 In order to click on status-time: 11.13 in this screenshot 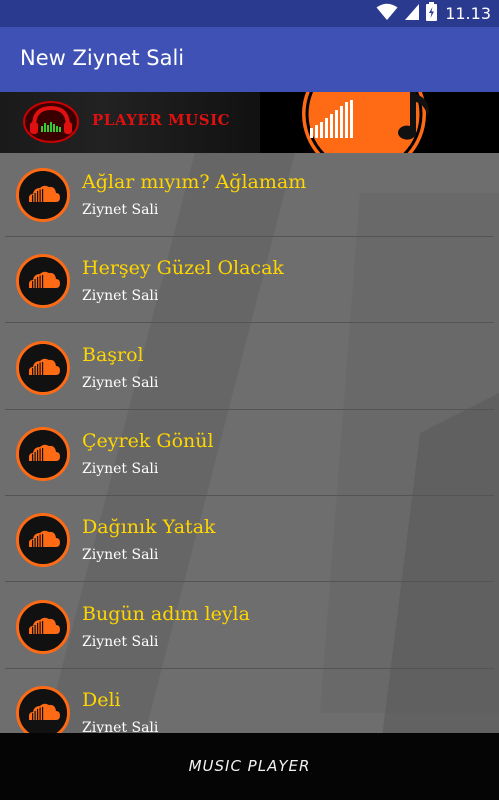, I will do `click(468, 13)`.